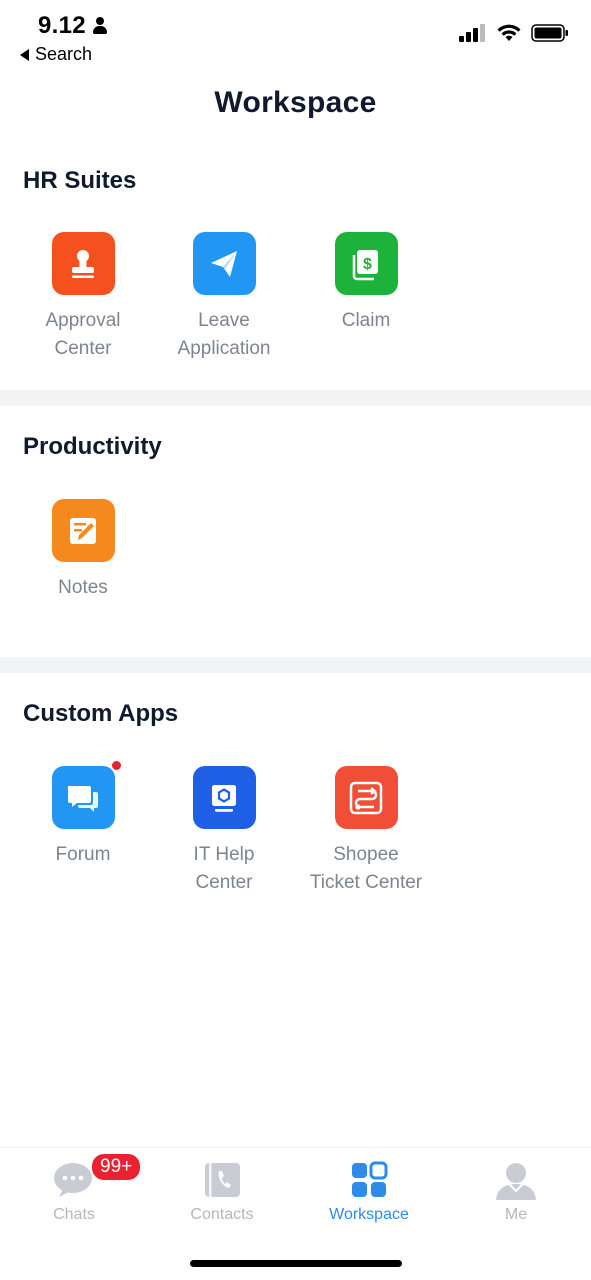 The image size is (591, 1280). What do you see at coordinates (366, 868) in the screenshot?
I see `app-label: Shopee Ticket Center` at bounding box center [366, 868].